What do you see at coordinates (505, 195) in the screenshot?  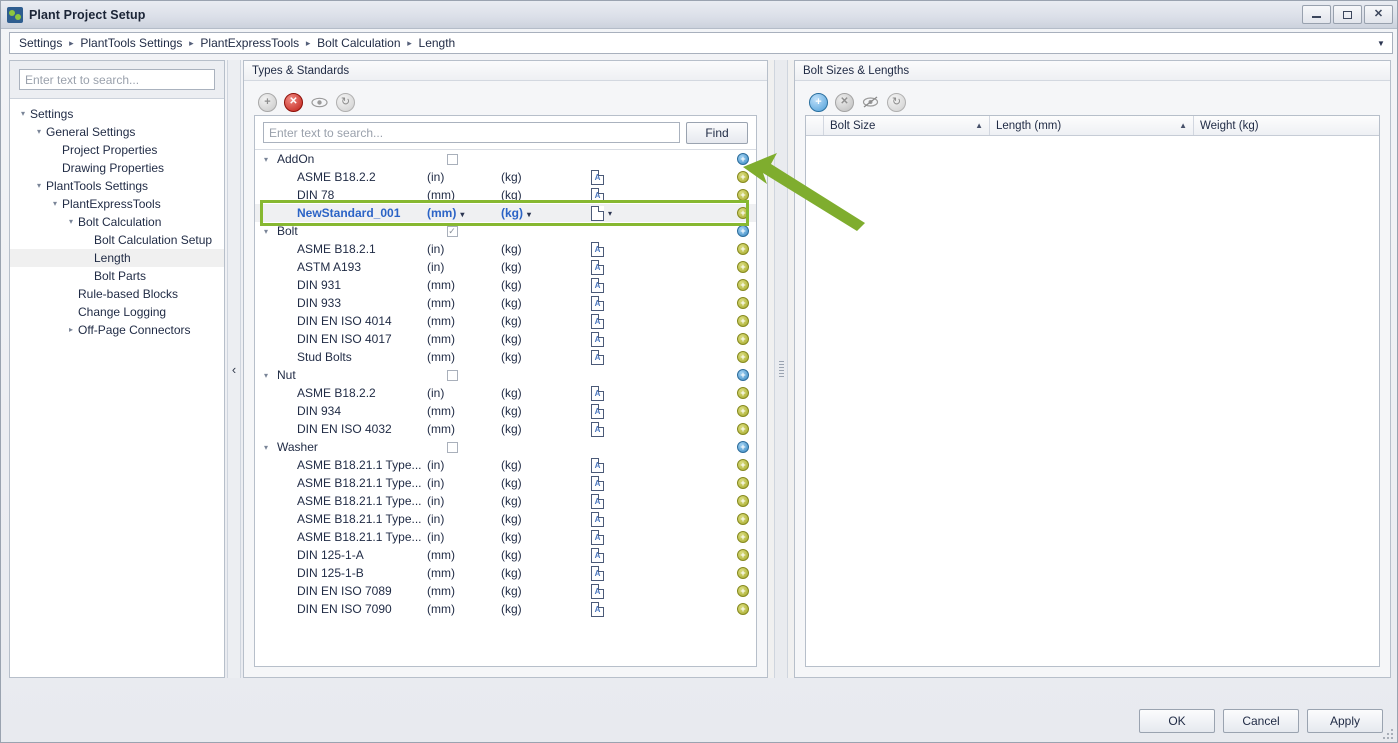 I see `standard-row: DIN 78 (mm) (kg) A +` at bounding box center [505, 195].